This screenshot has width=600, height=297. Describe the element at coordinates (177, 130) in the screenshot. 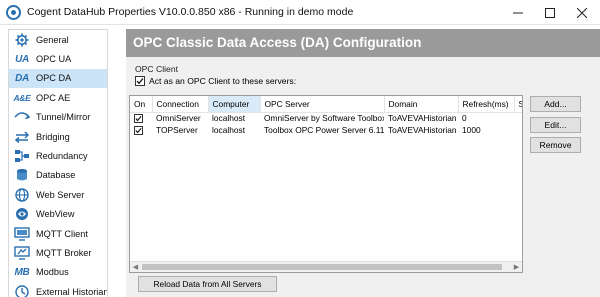

I see `cell-connection: TOPServer` at that location.